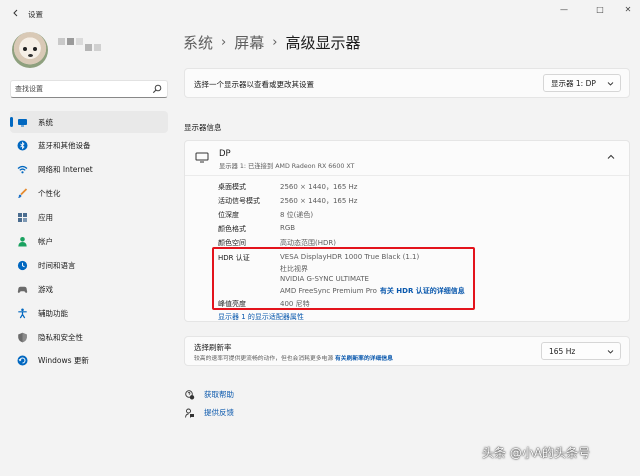 Image resolution: width=640 pixels, height=476 pixels. Describe the element at coordinates (16, 13) in the screenshot. I see `back-arrow-icon` at that location.